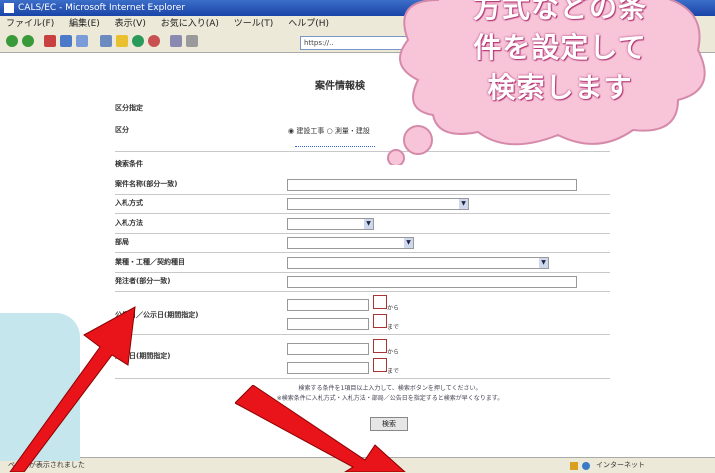 The image size is (715, 473). Describe the element at coordinates (143, 281) in the screenshot. I see `field-label-orderer: 発注者(部分一致)` at that location.